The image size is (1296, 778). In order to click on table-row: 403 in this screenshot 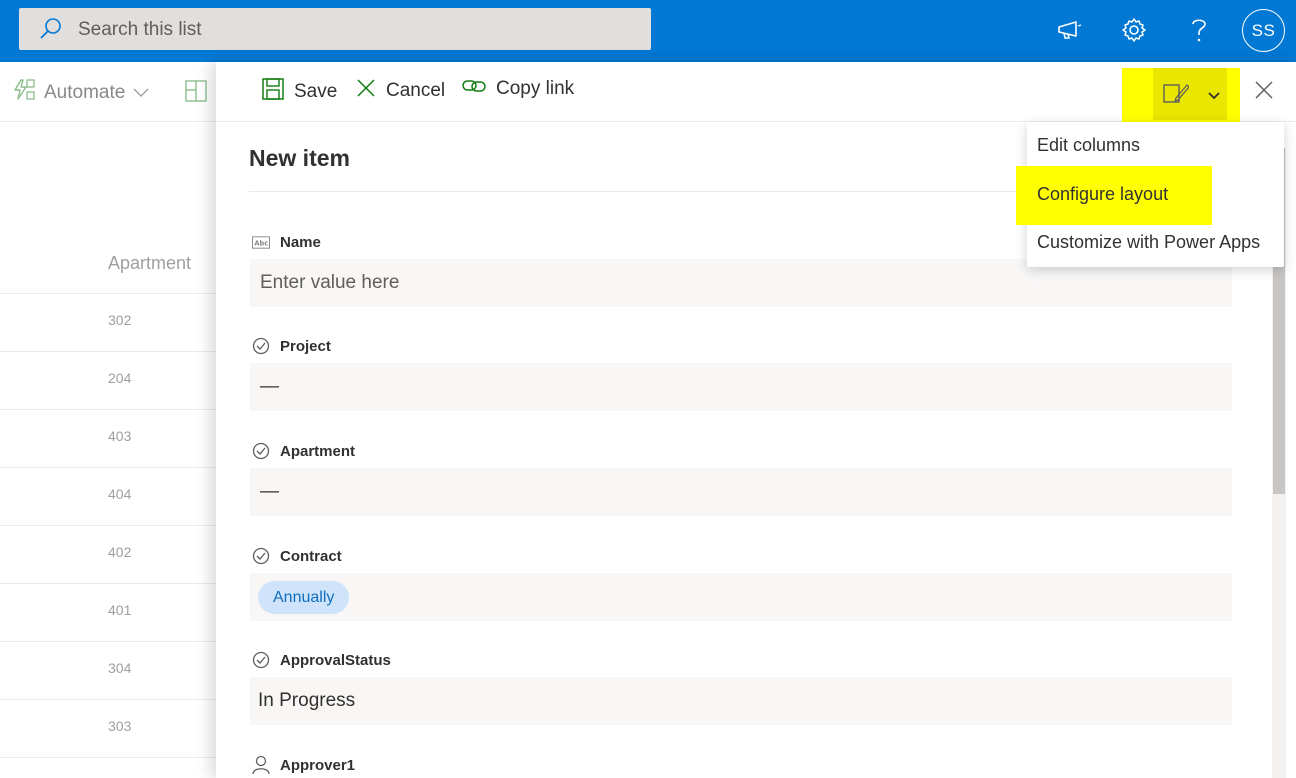, I will do `click(108, 439)`.